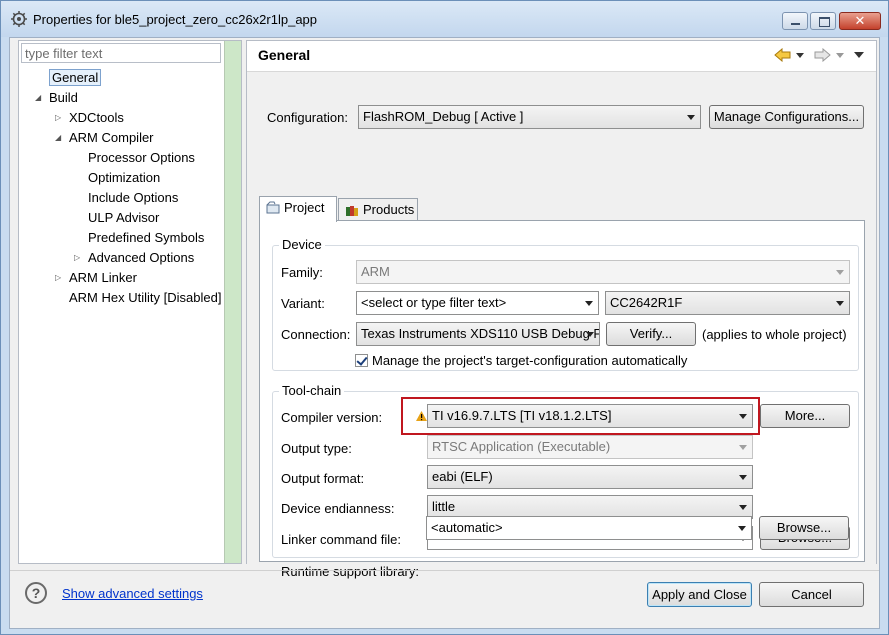 This screenshot has width=889, height=635. Describe the element at coordinates (104, 138) in the screenshot. I see `tree-item: ◢ ARM Compiler` at that location.